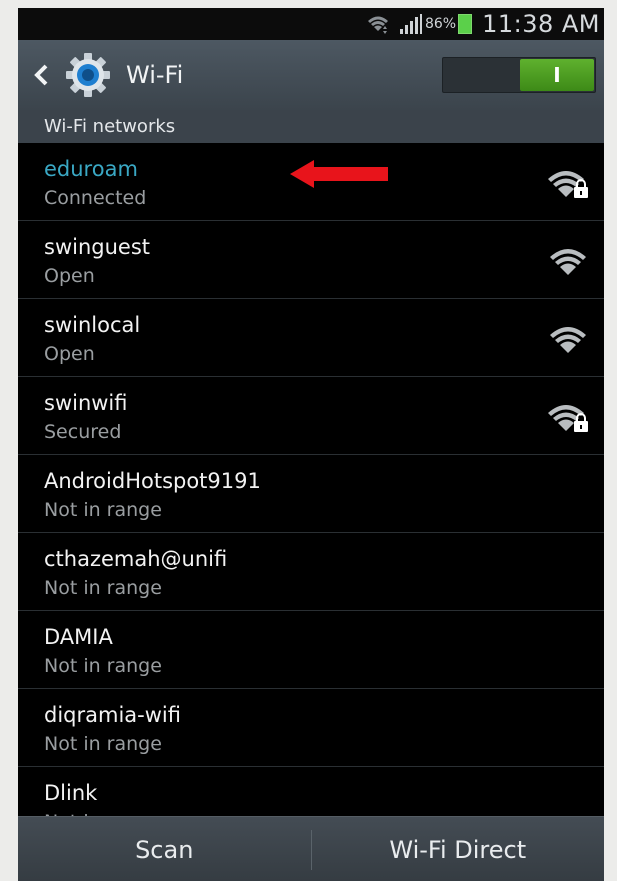  What do you see at coordinates (83, 432) in the screenshot?
I see `network-status: Secured` at bounding box center [83, 432].